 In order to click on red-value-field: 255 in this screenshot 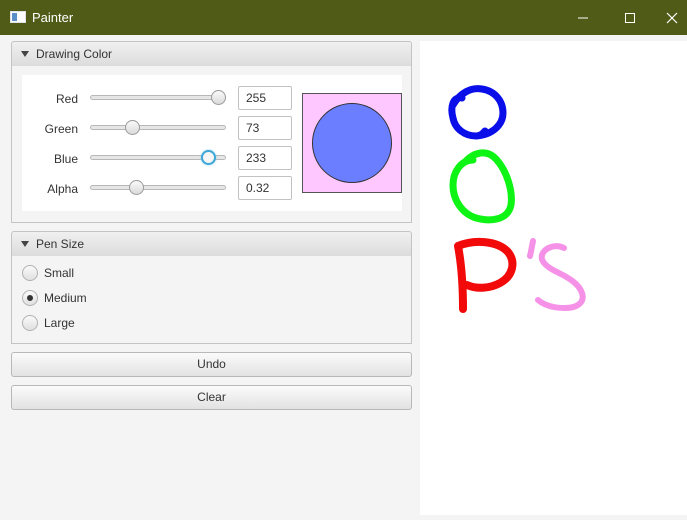, I will do `click(265, 98)`.